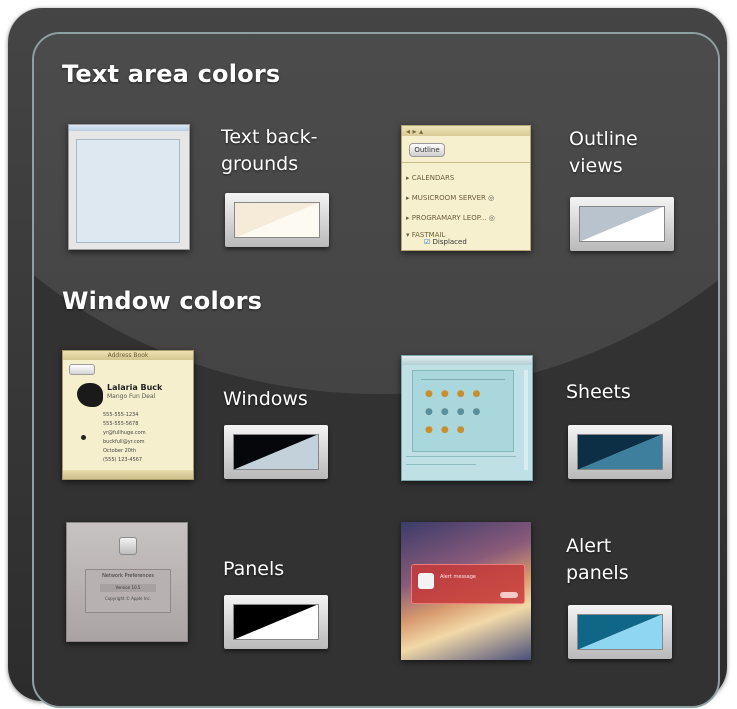 The height and width of the screenshot is (709, 737). What do you see at coordinates (466, 131) in the screenshot?
I see `thumb-toolbar: ◂ ▸ ▴` at bounding box center [466, 131].